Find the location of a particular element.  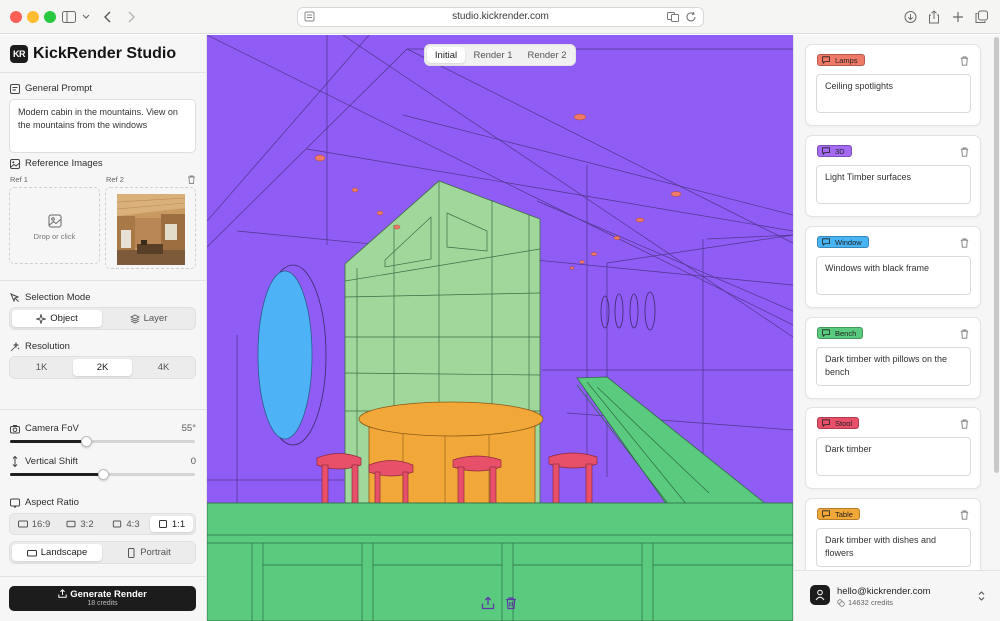

orientation-portrait-option: Portrait is located at coordinates (148, 552).